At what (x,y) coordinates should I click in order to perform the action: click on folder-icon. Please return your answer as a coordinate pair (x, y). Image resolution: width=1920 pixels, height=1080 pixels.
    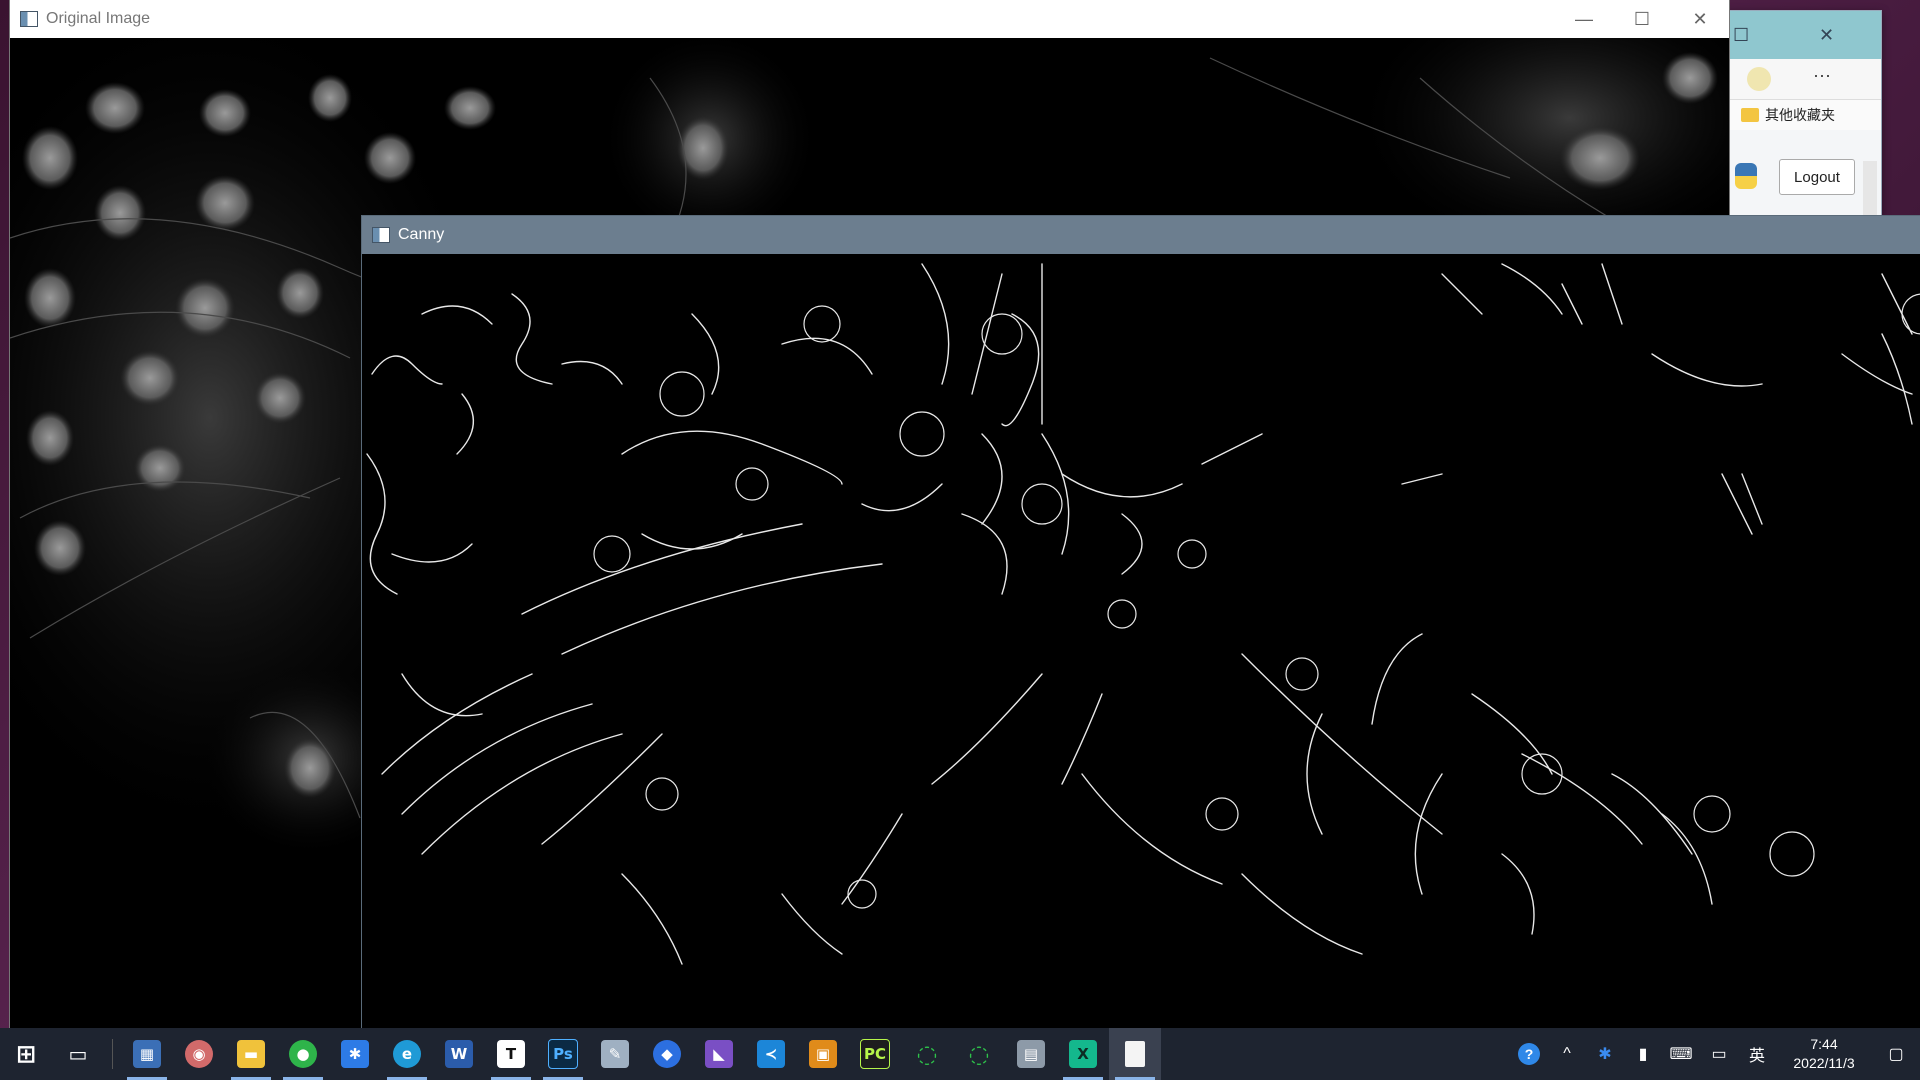
    Looking at the image, I should click on (1750, 115).